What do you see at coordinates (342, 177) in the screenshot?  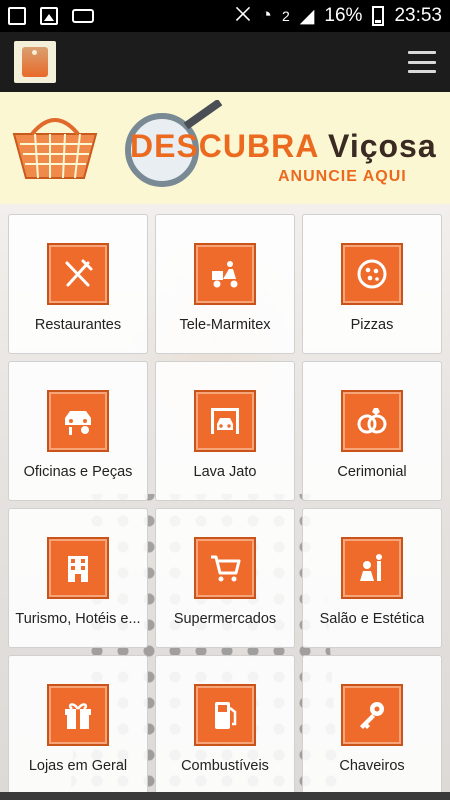 I see `advertise-link: ANUNCIE AQUI` at bounding box center [342, 177].